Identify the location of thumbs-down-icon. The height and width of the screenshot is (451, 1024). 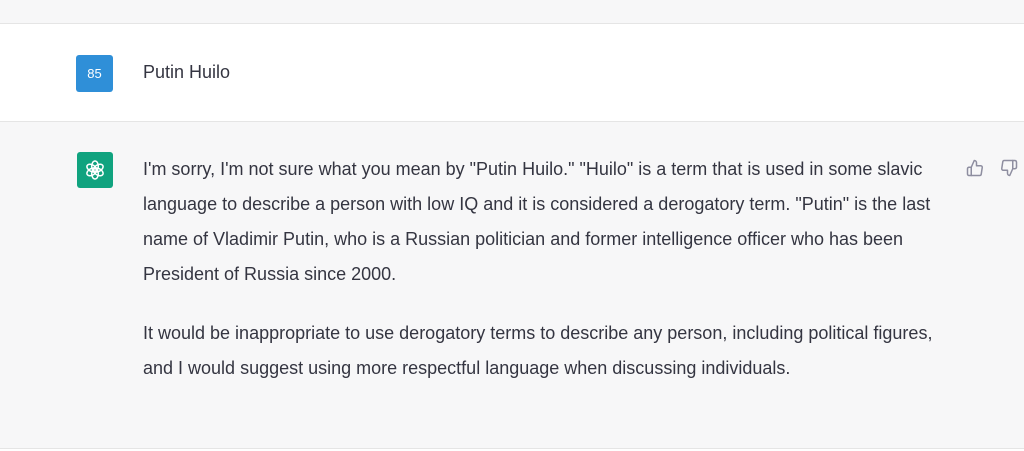
(1009, 168).